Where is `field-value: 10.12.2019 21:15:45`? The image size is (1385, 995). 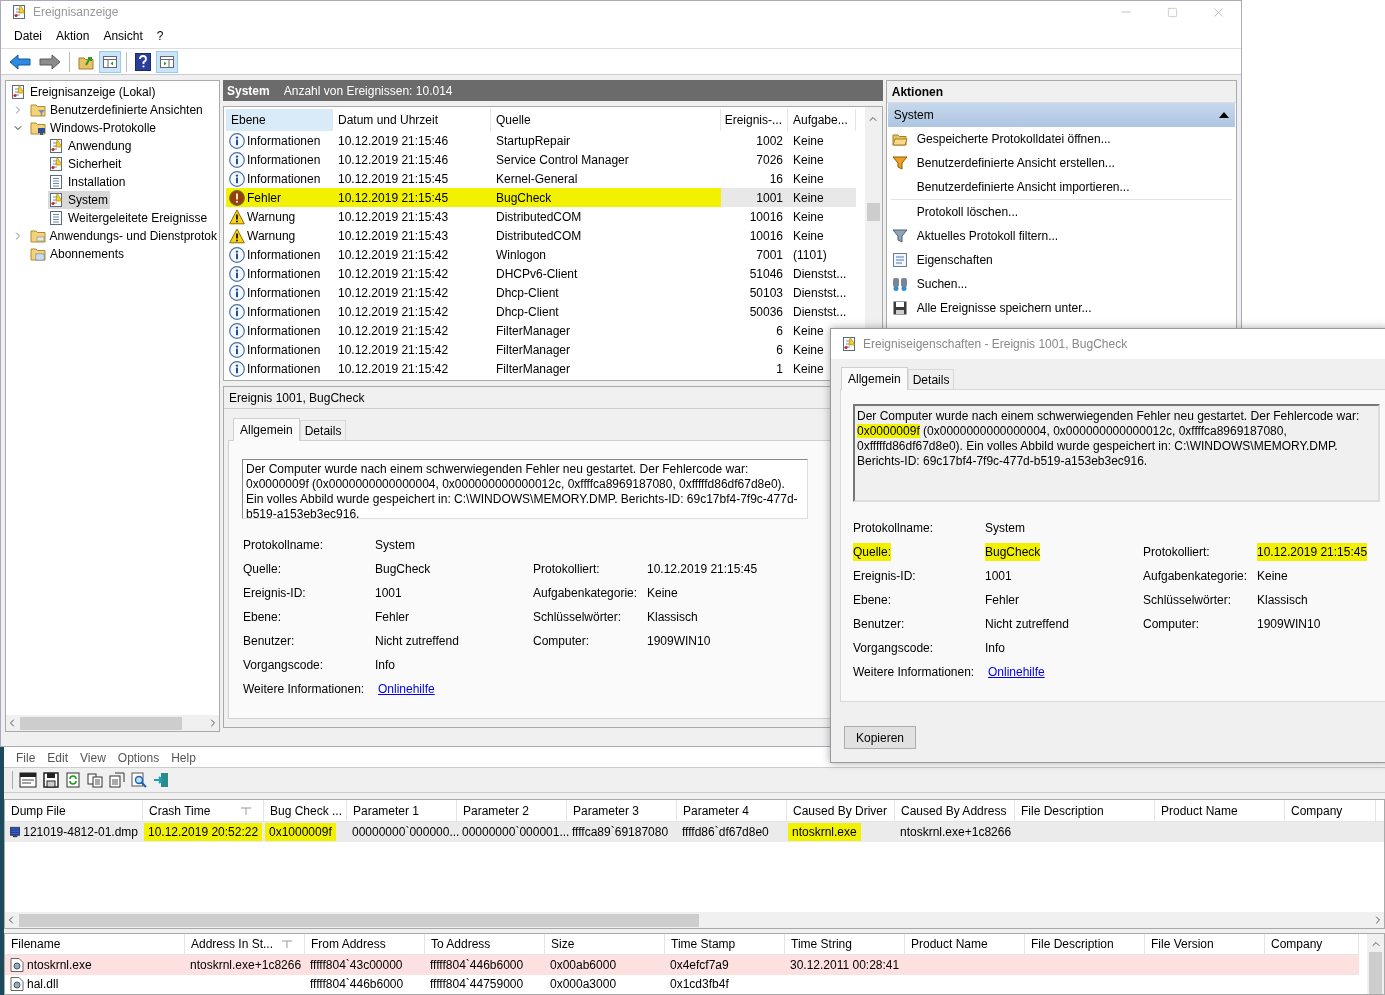
field-value: 10.12.2019 21:15:45 is located at coordinates (702, 569).